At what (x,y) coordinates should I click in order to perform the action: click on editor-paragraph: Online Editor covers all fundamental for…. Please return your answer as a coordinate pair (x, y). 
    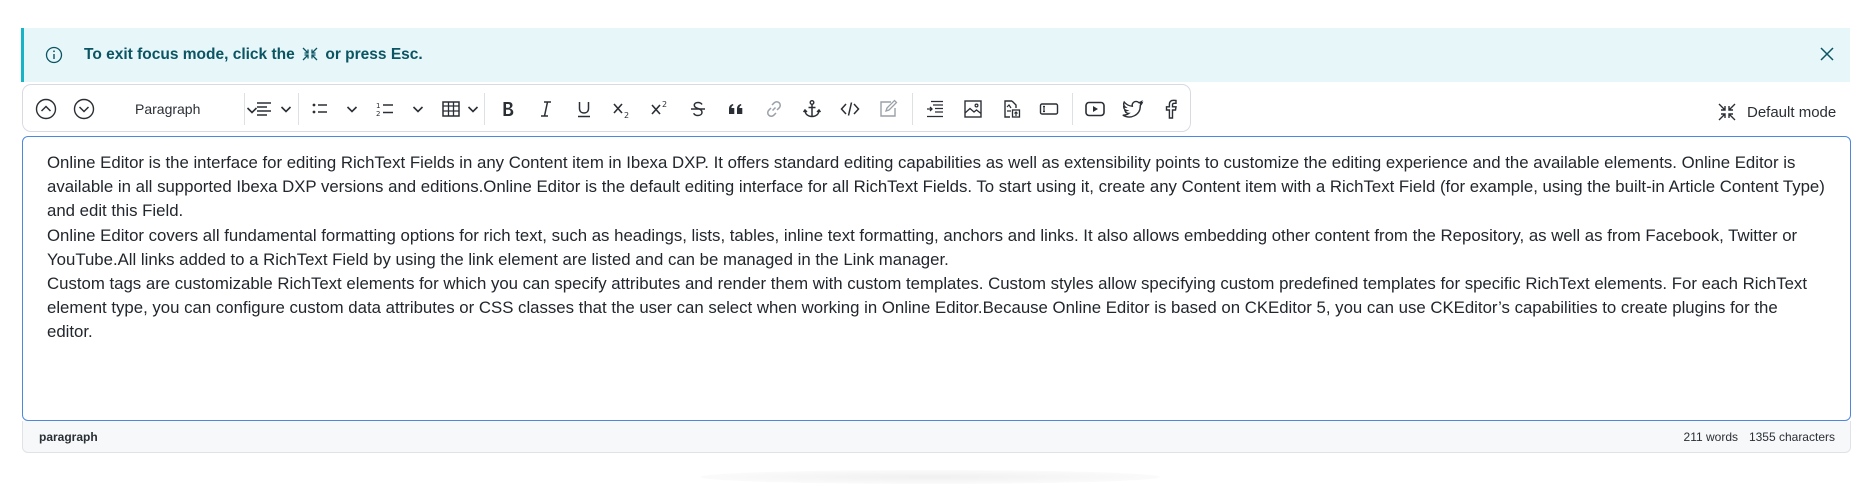
    Looking at the image, I should click on (937, 248).